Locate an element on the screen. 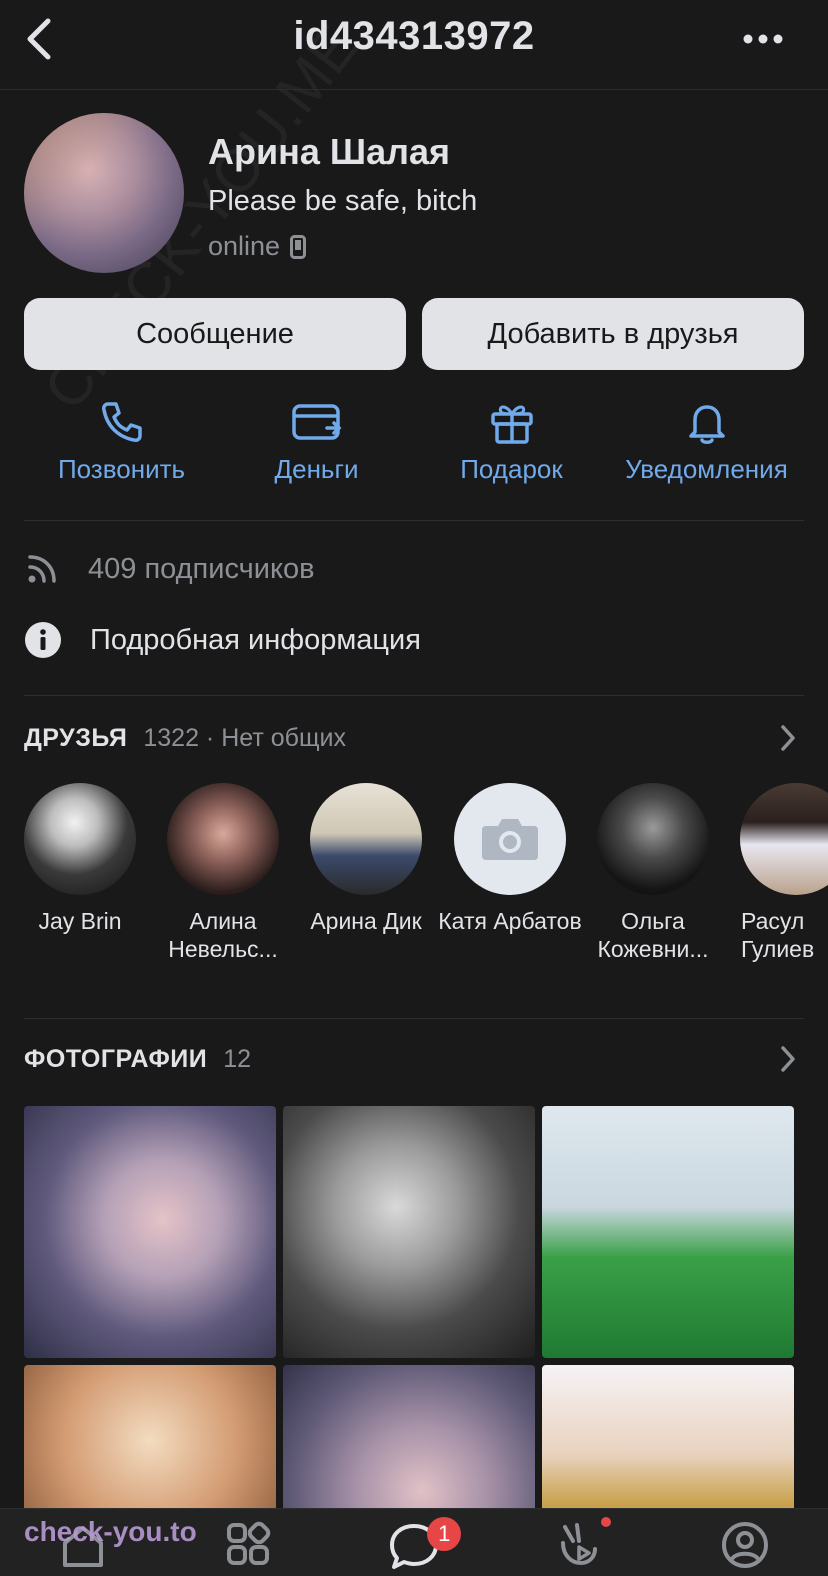  messages-badge: 1 is located at coordinates (444, 1534).